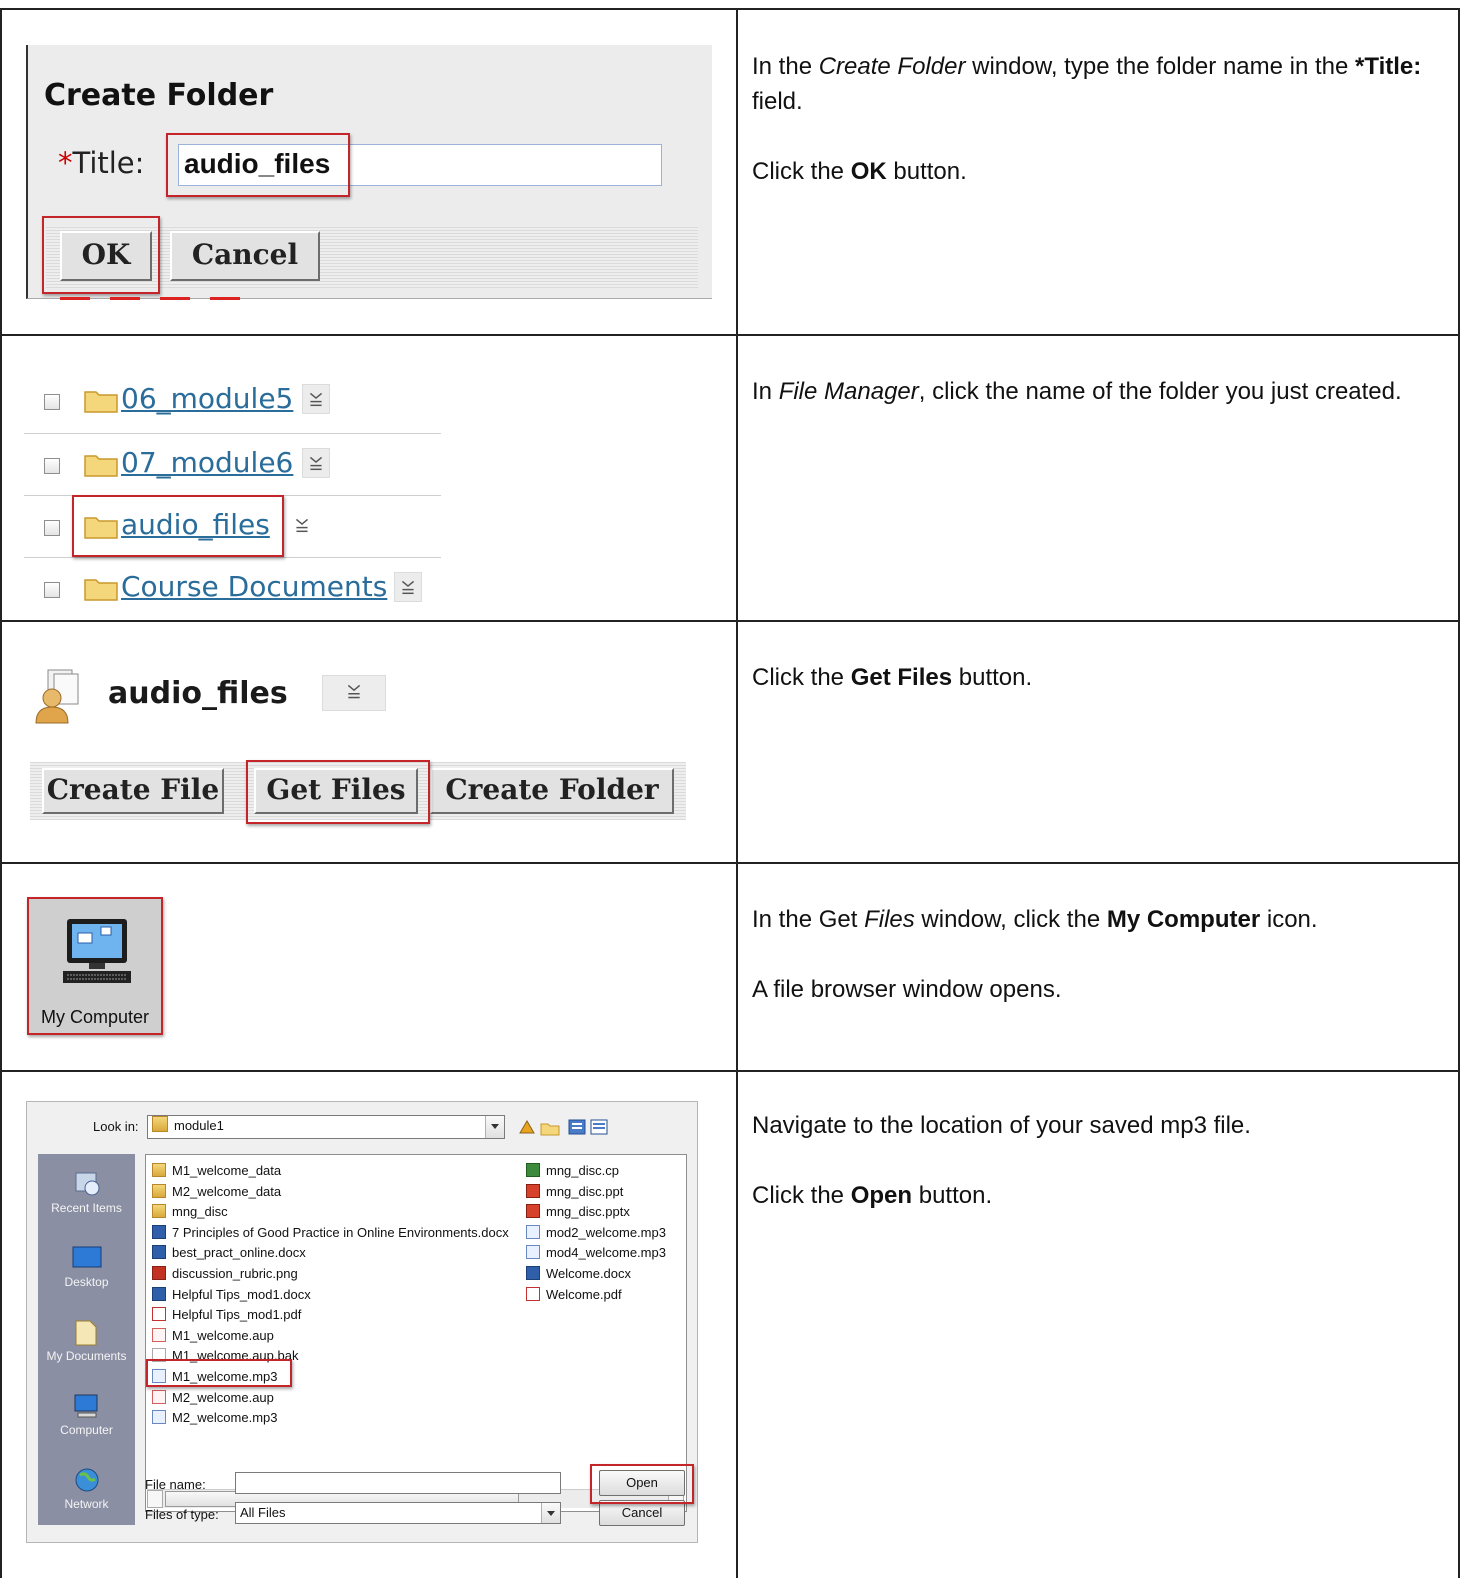 The image size is (1468, 1578). I want to click on file-name-input, so click(398, 1483).